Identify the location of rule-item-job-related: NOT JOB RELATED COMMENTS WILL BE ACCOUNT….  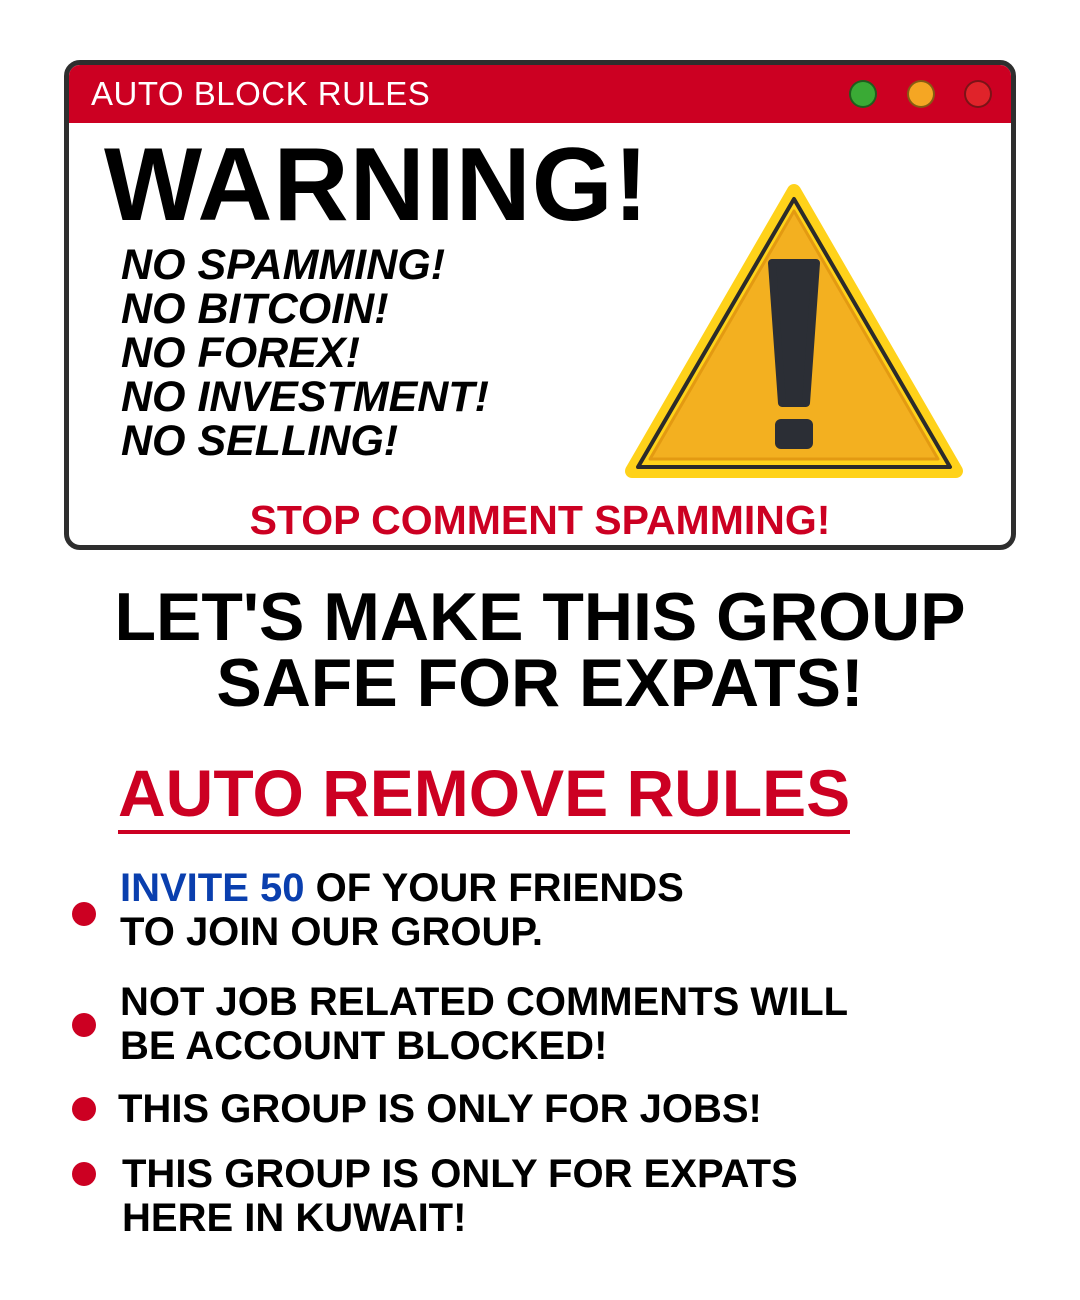
(484, 1024).